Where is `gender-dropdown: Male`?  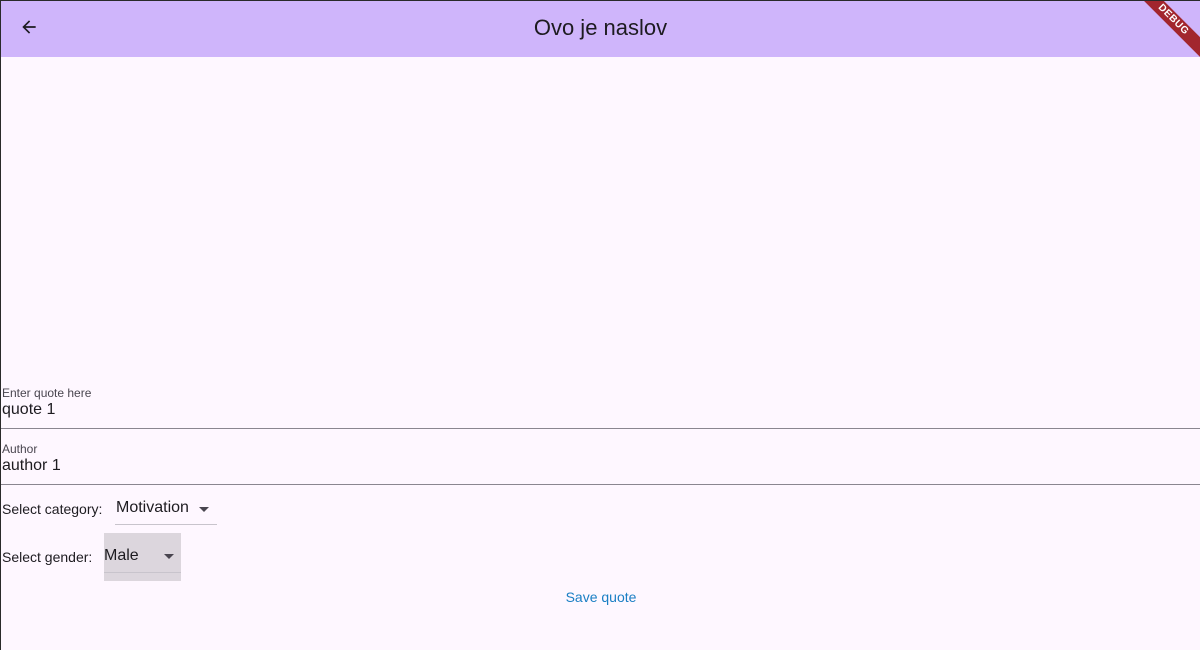
gender-dropdown: Male is located at coordinates (142, 557).